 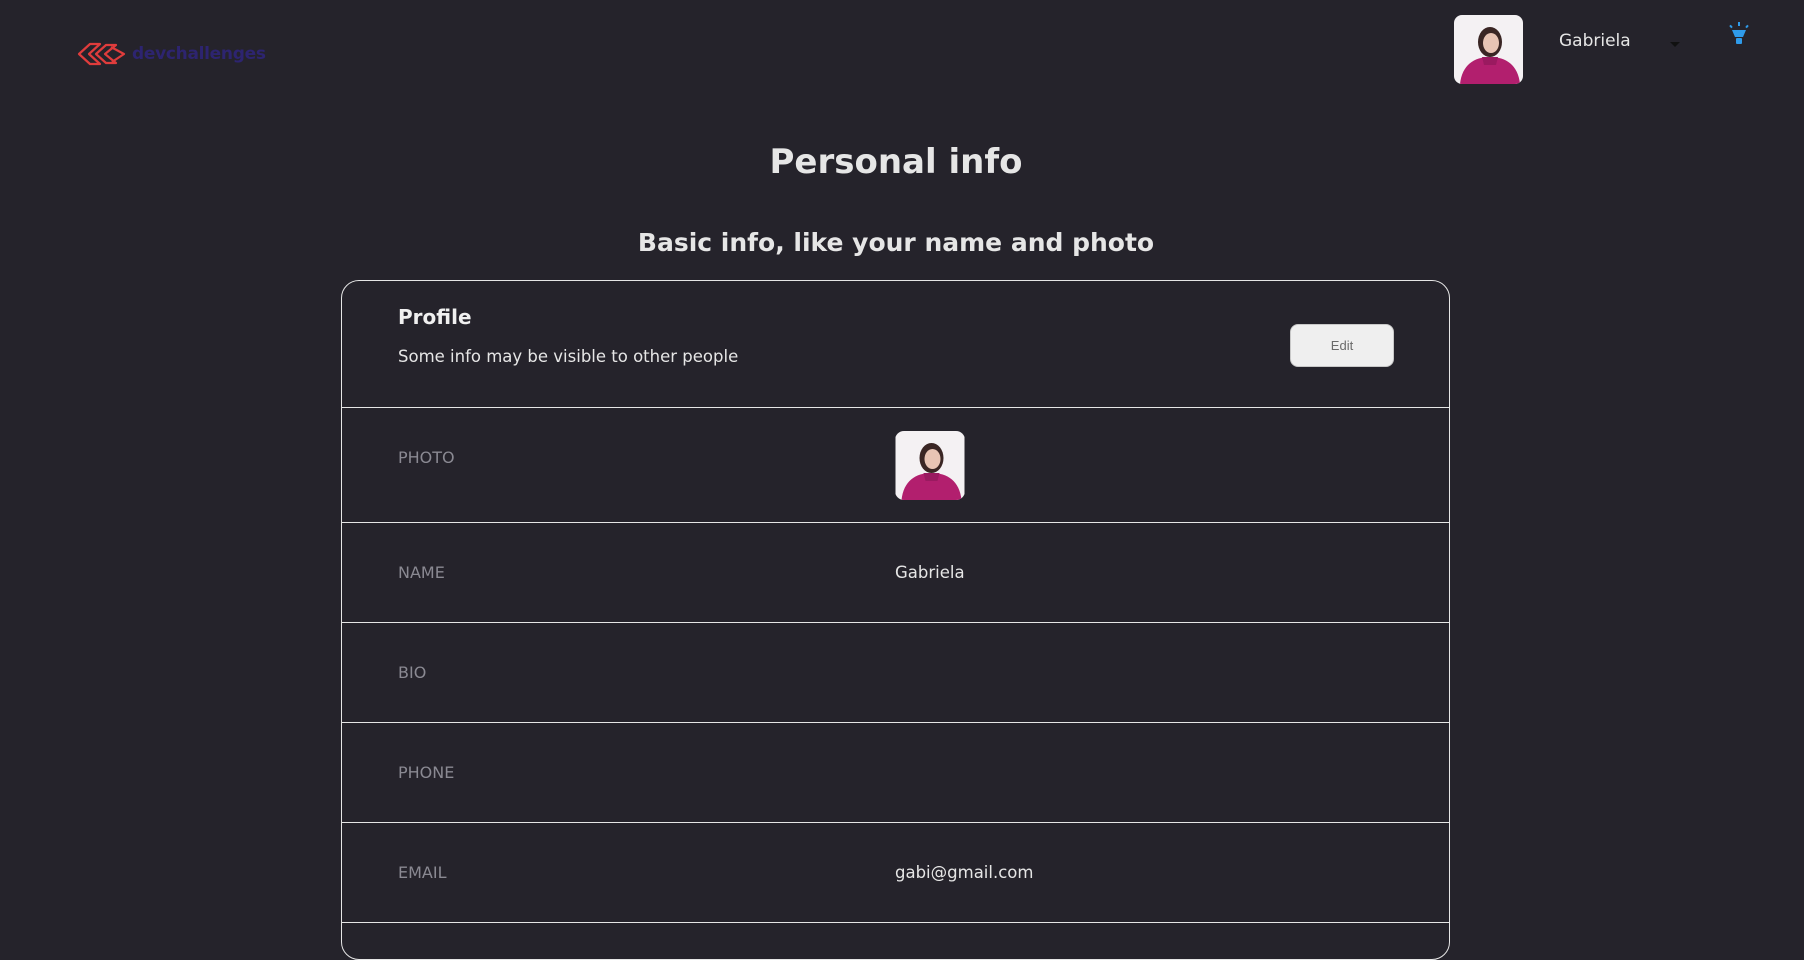 What do you see at coordinates (199, 54) in the screenshot?
I see `logo-text: devchallenges` at bounding box center [199, 54].